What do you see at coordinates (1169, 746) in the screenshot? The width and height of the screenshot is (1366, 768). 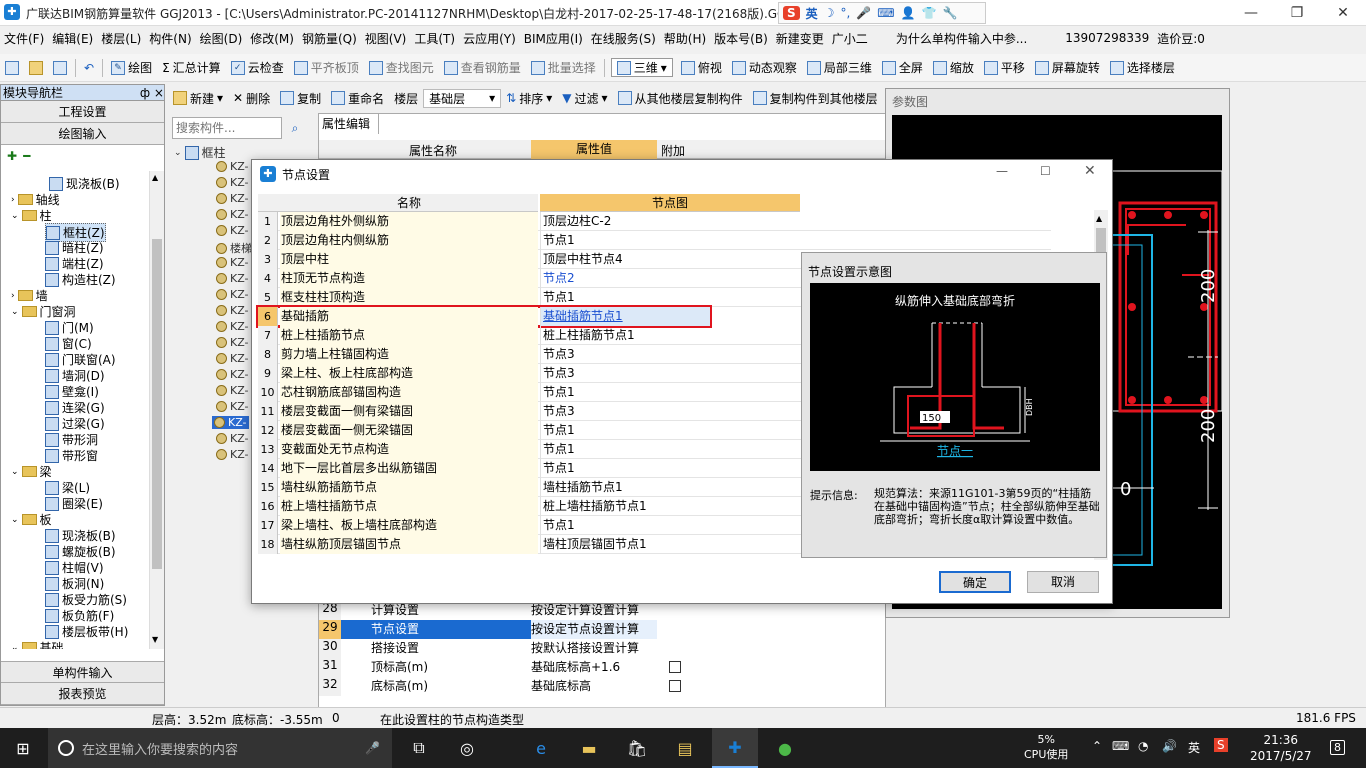 I see `volume-icon: 🔊` at bounding box center [1169, 746].